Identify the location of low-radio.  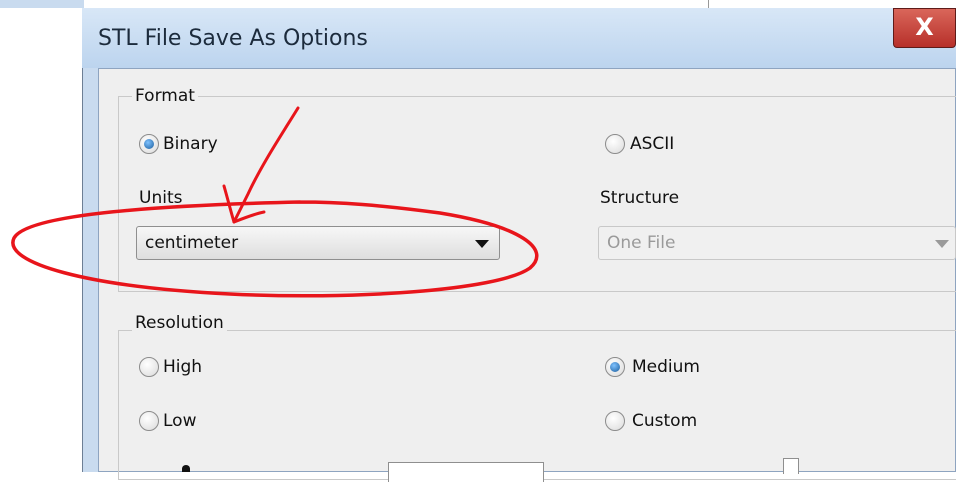
(149, 421).